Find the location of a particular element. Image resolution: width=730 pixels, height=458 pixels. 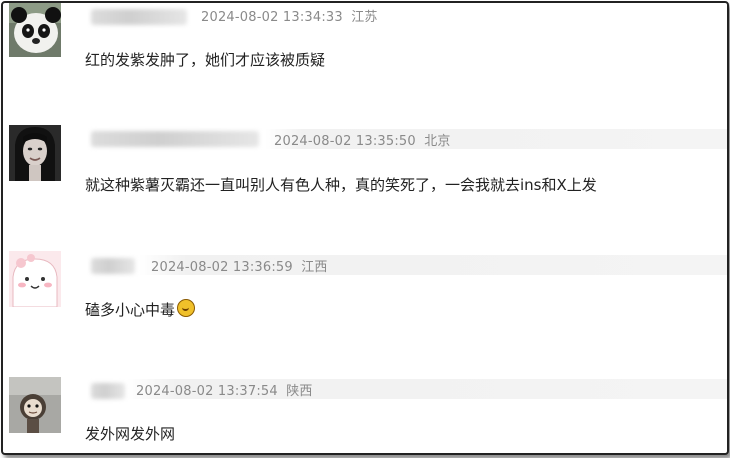

location: 江苏 is located at coordinates (364, 17).